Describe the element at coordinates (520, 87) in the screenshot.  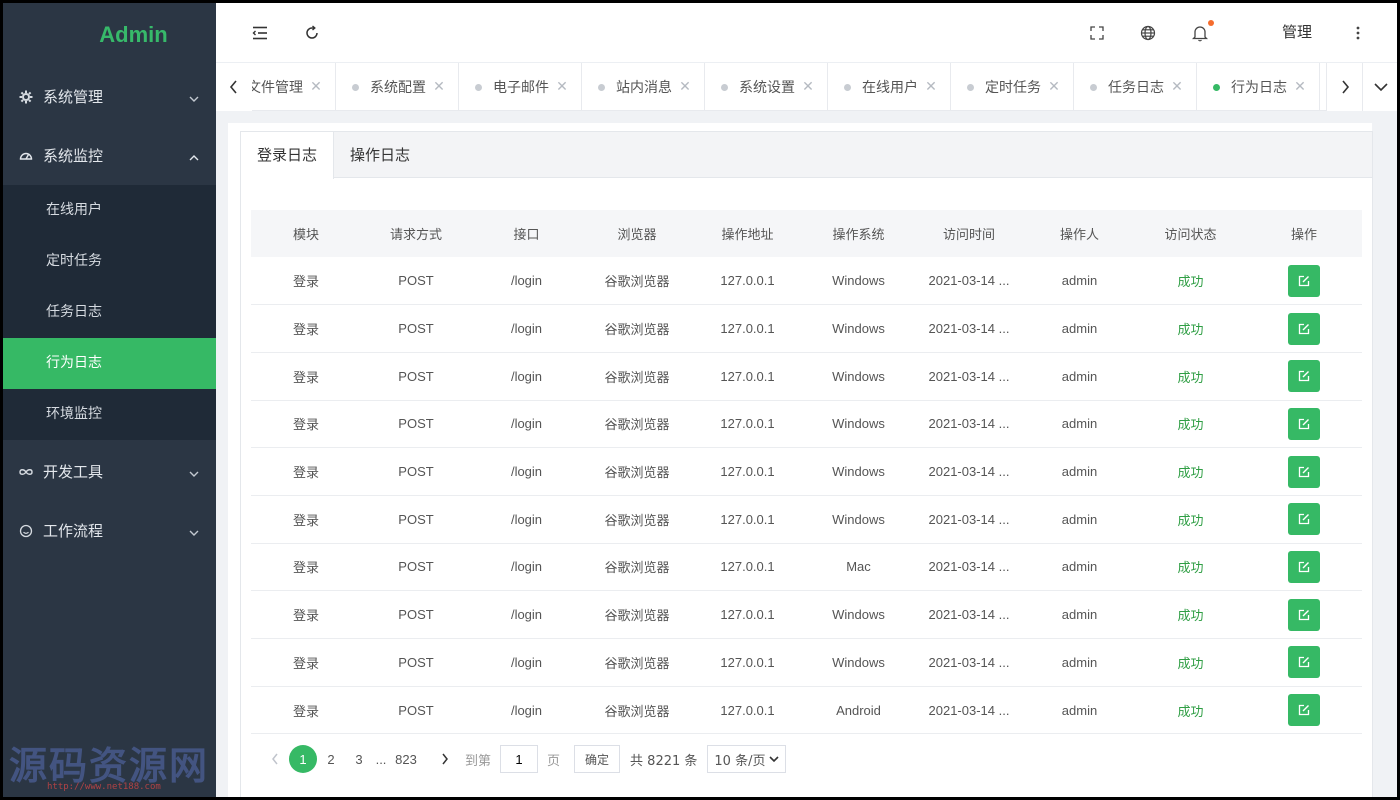
I see `tab-item: 电子邮件✕` at that location.